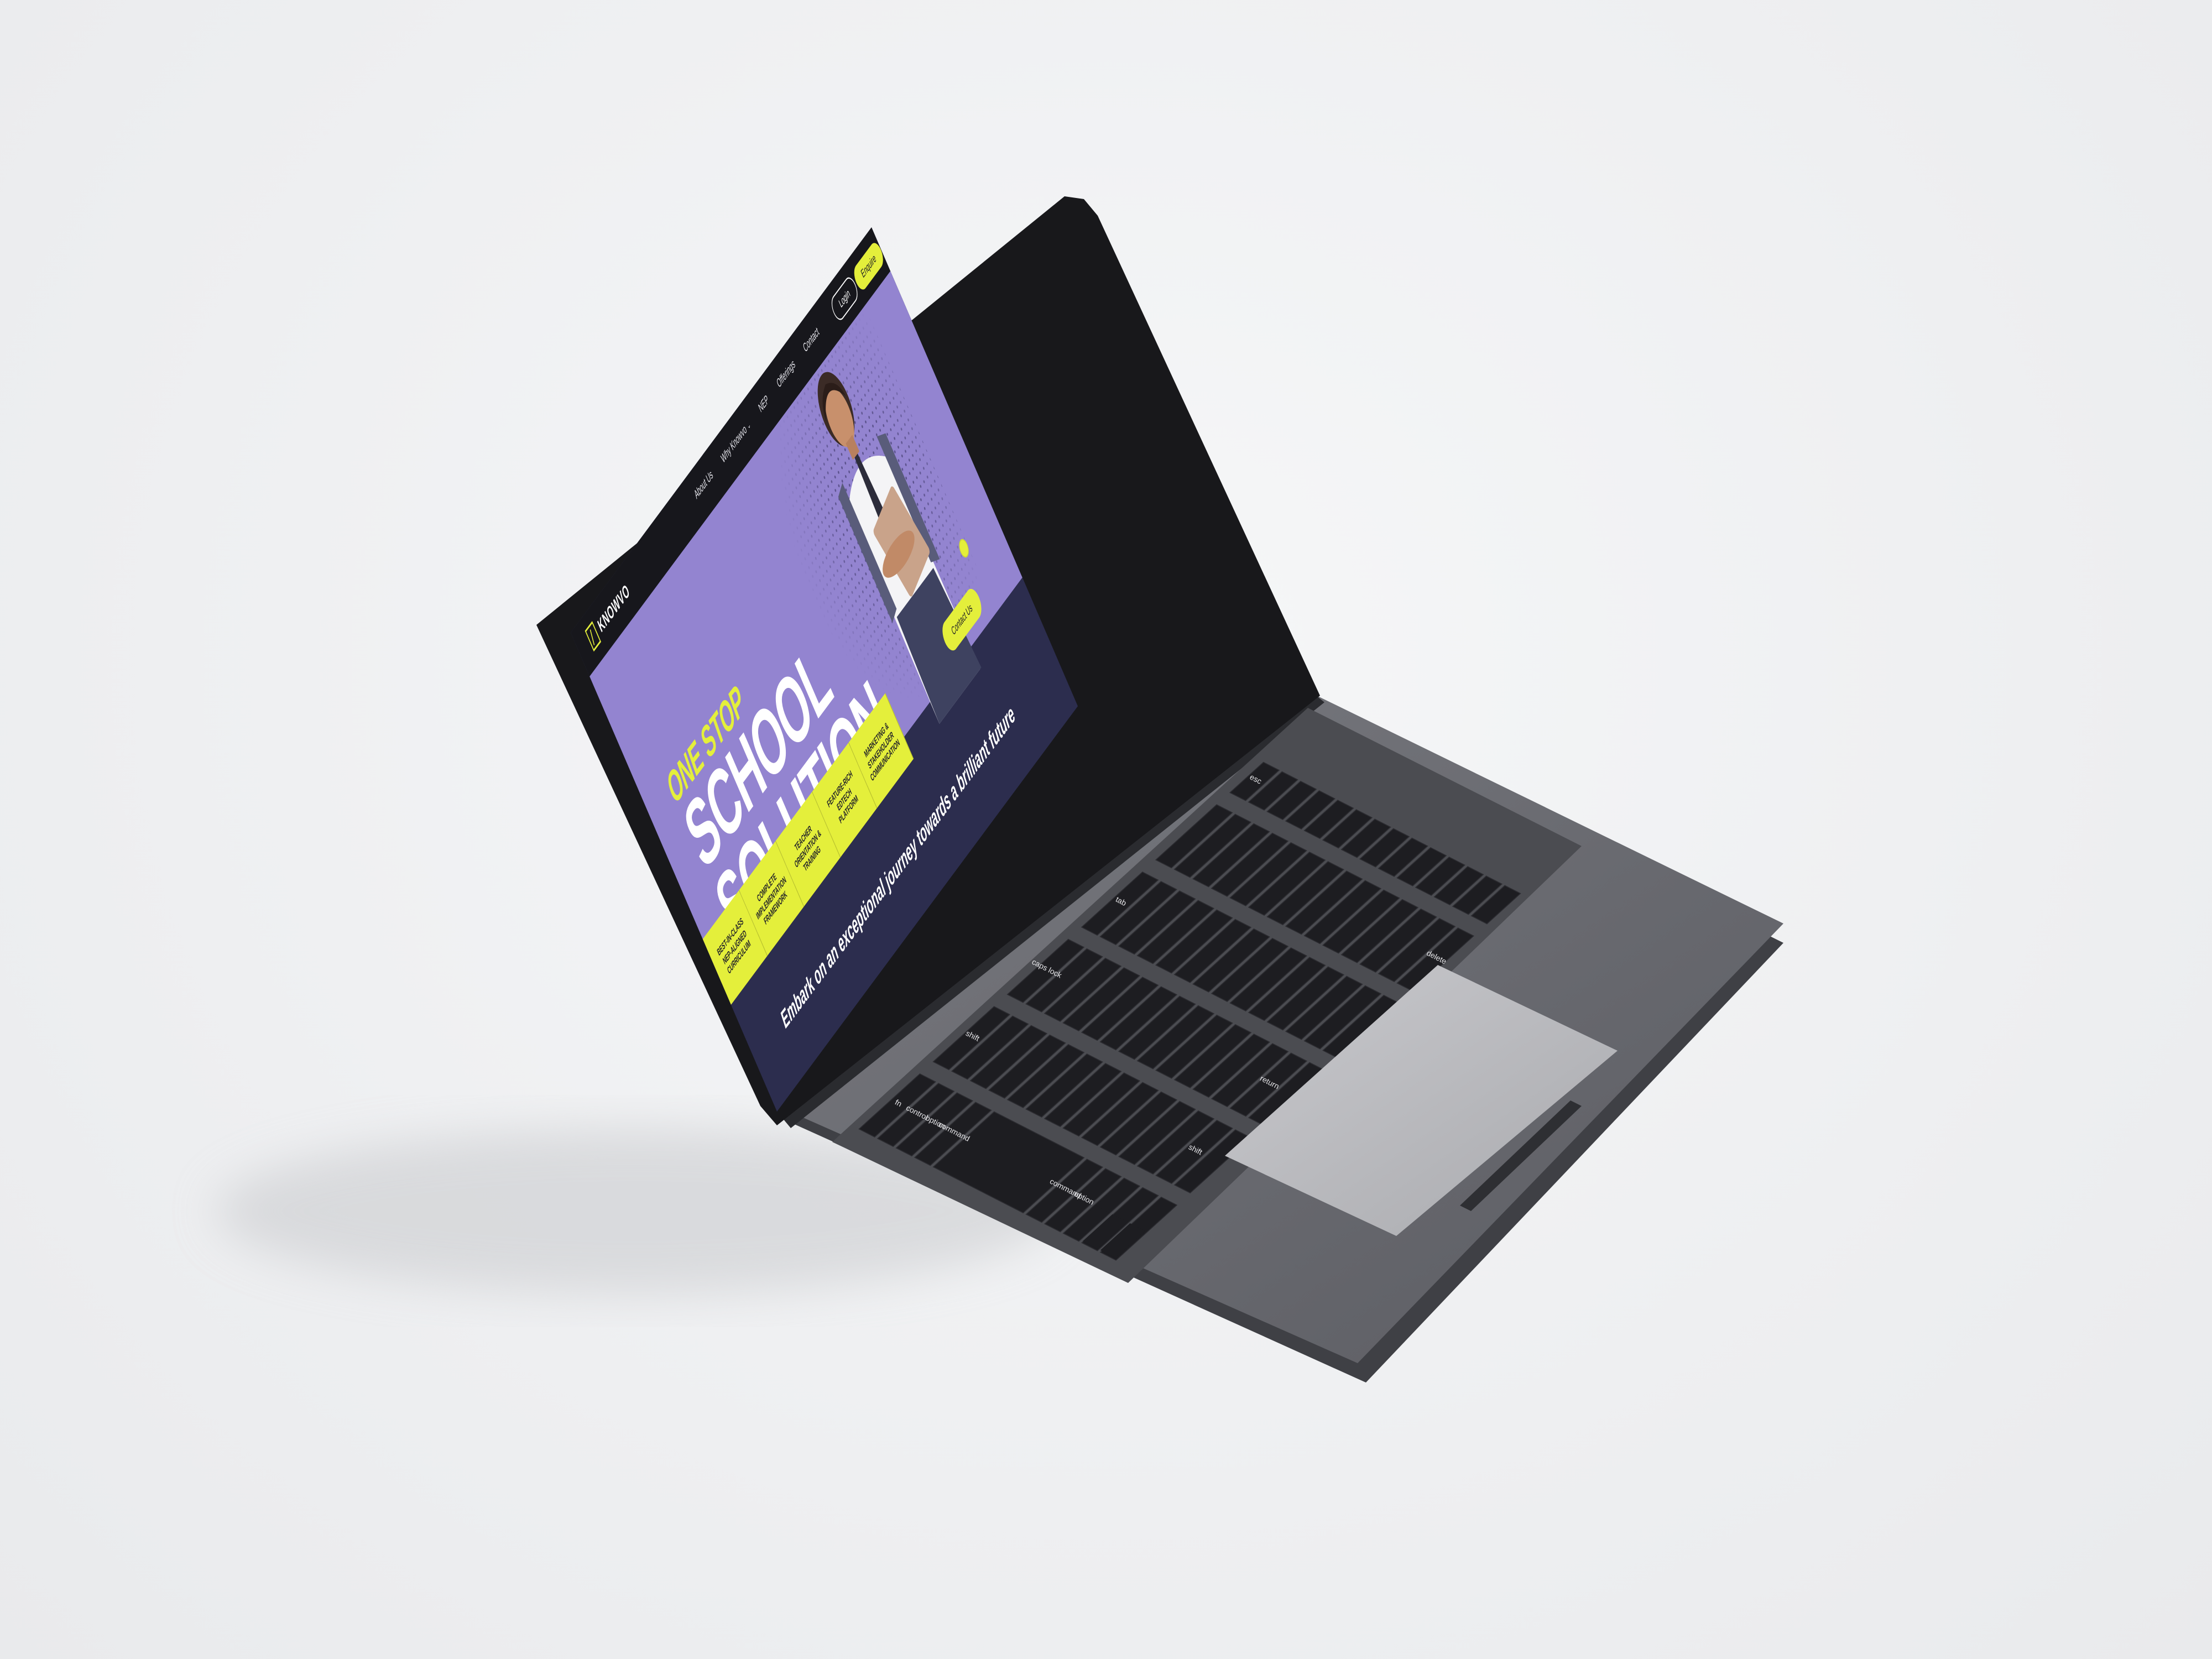 The width and height of the screenshot is (2212, 1659). I want to click on nav-offerings: Offerings, so click(786, 375).